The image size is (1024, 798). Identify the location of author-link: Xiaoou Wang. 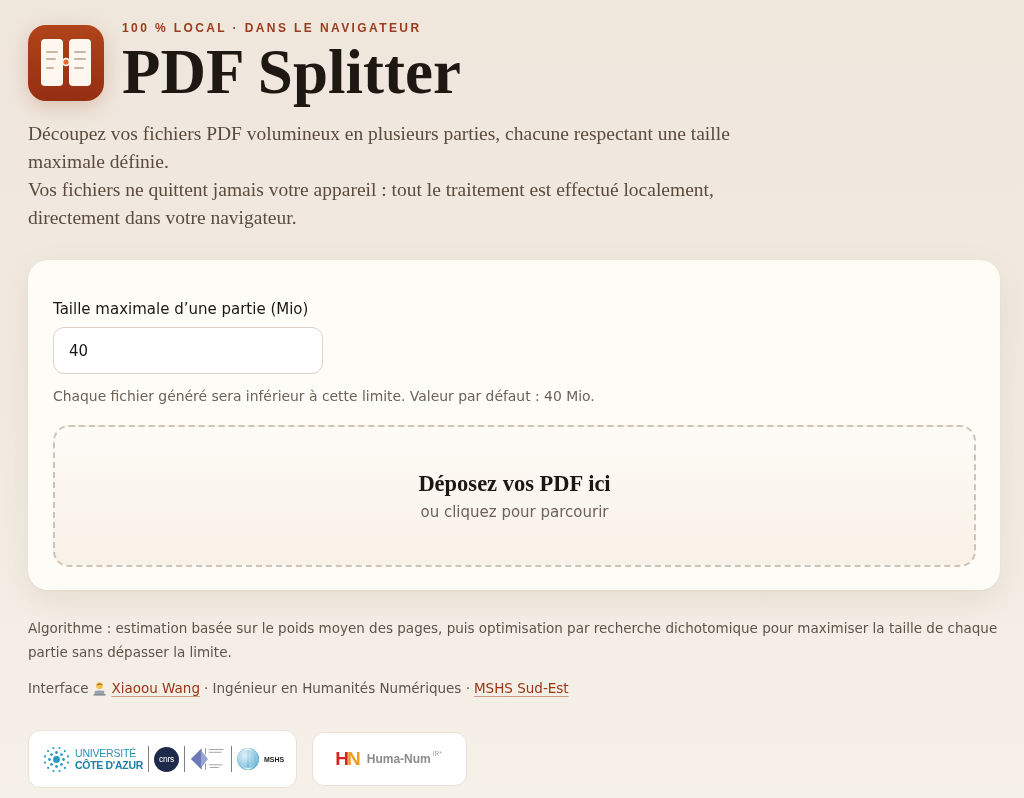
(155, 688).